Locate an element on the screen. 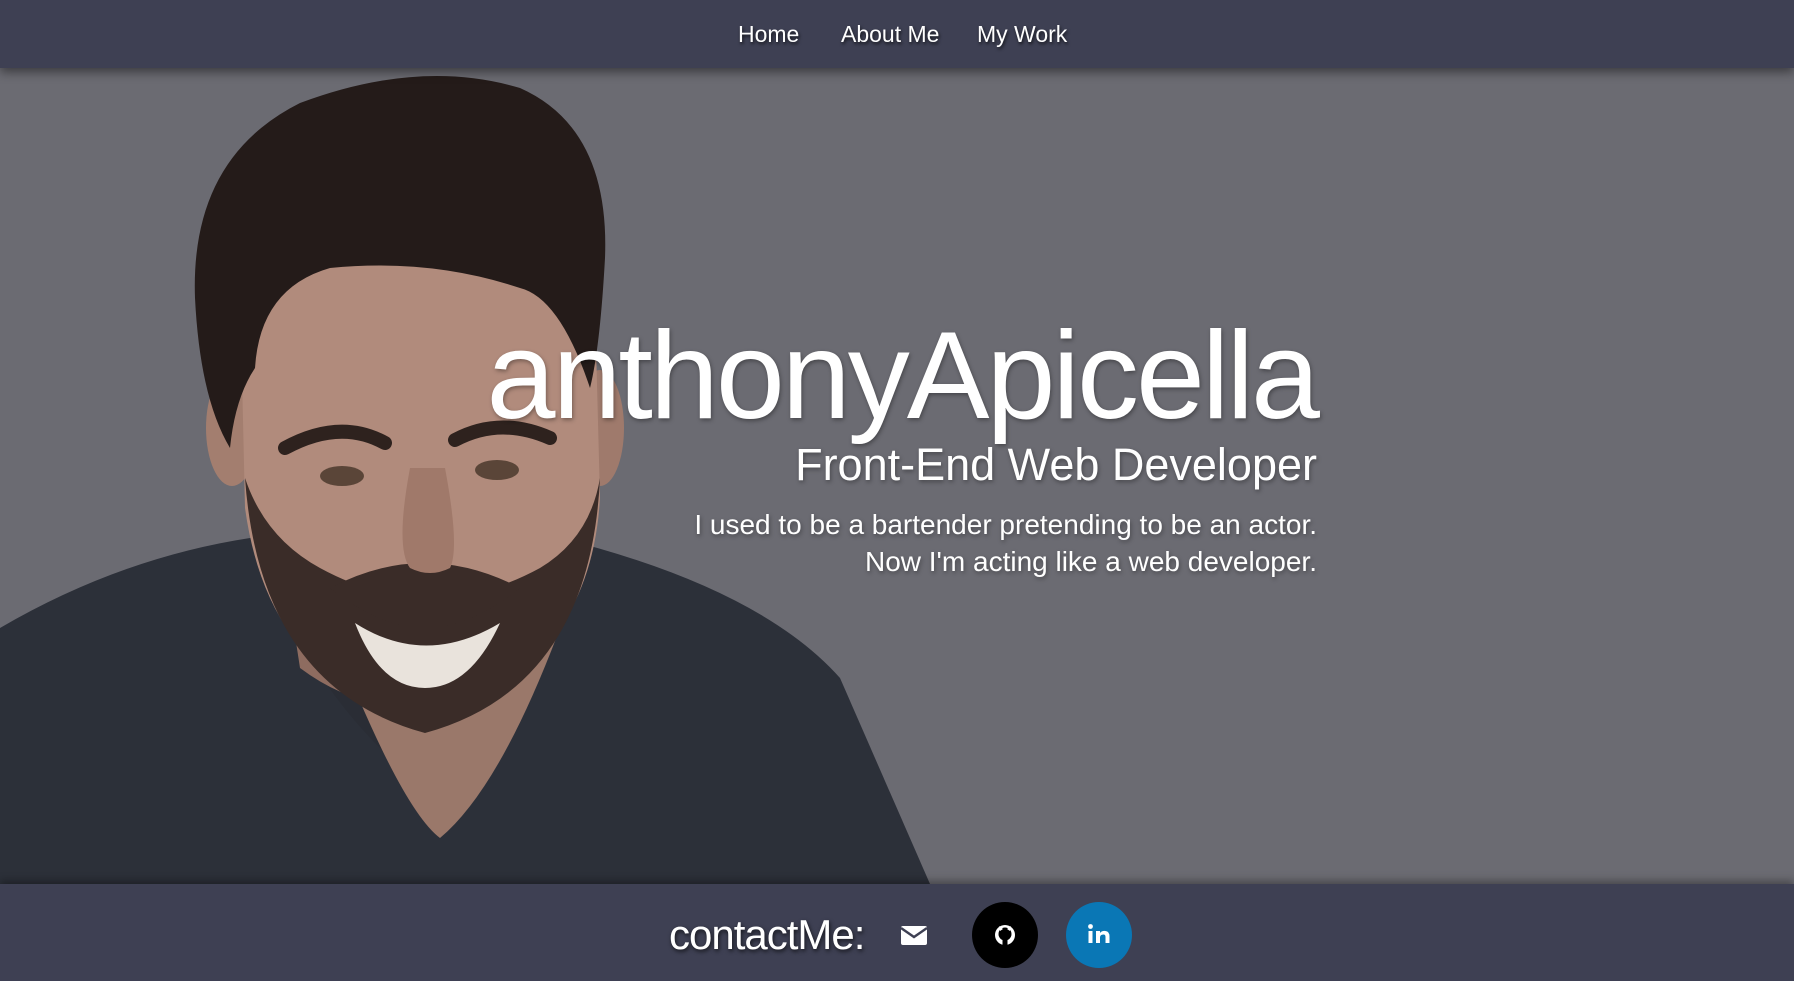 This screenshot has width=1794, height=981. github-icon is located at coordinates (1005, 935).